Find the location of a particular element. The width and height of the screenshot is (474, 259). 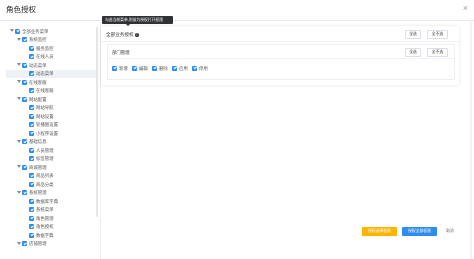

tree-node: 网站导航 is located at coordinates (51, 108).